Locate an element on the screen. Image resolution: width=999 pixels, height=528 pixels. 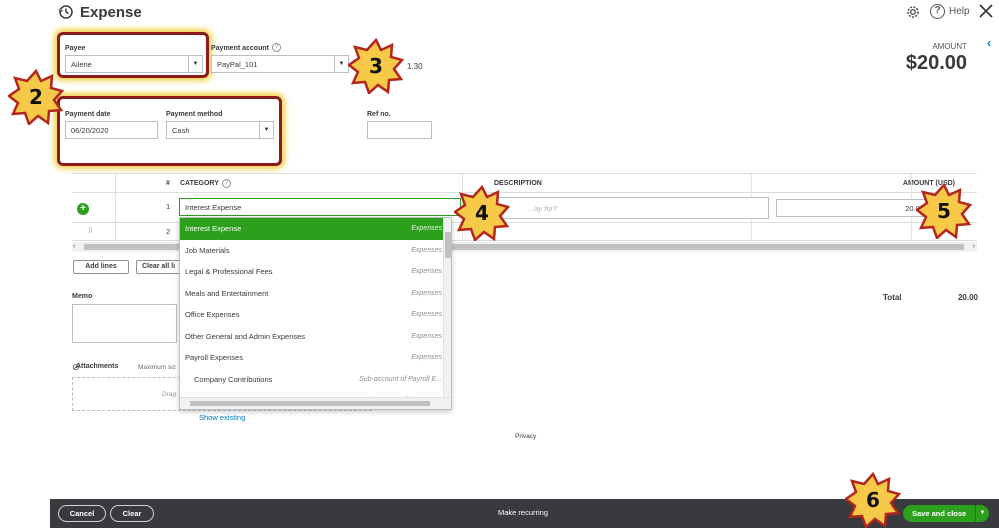
attachments-label: Attachments is located at coordinates (97, 366).